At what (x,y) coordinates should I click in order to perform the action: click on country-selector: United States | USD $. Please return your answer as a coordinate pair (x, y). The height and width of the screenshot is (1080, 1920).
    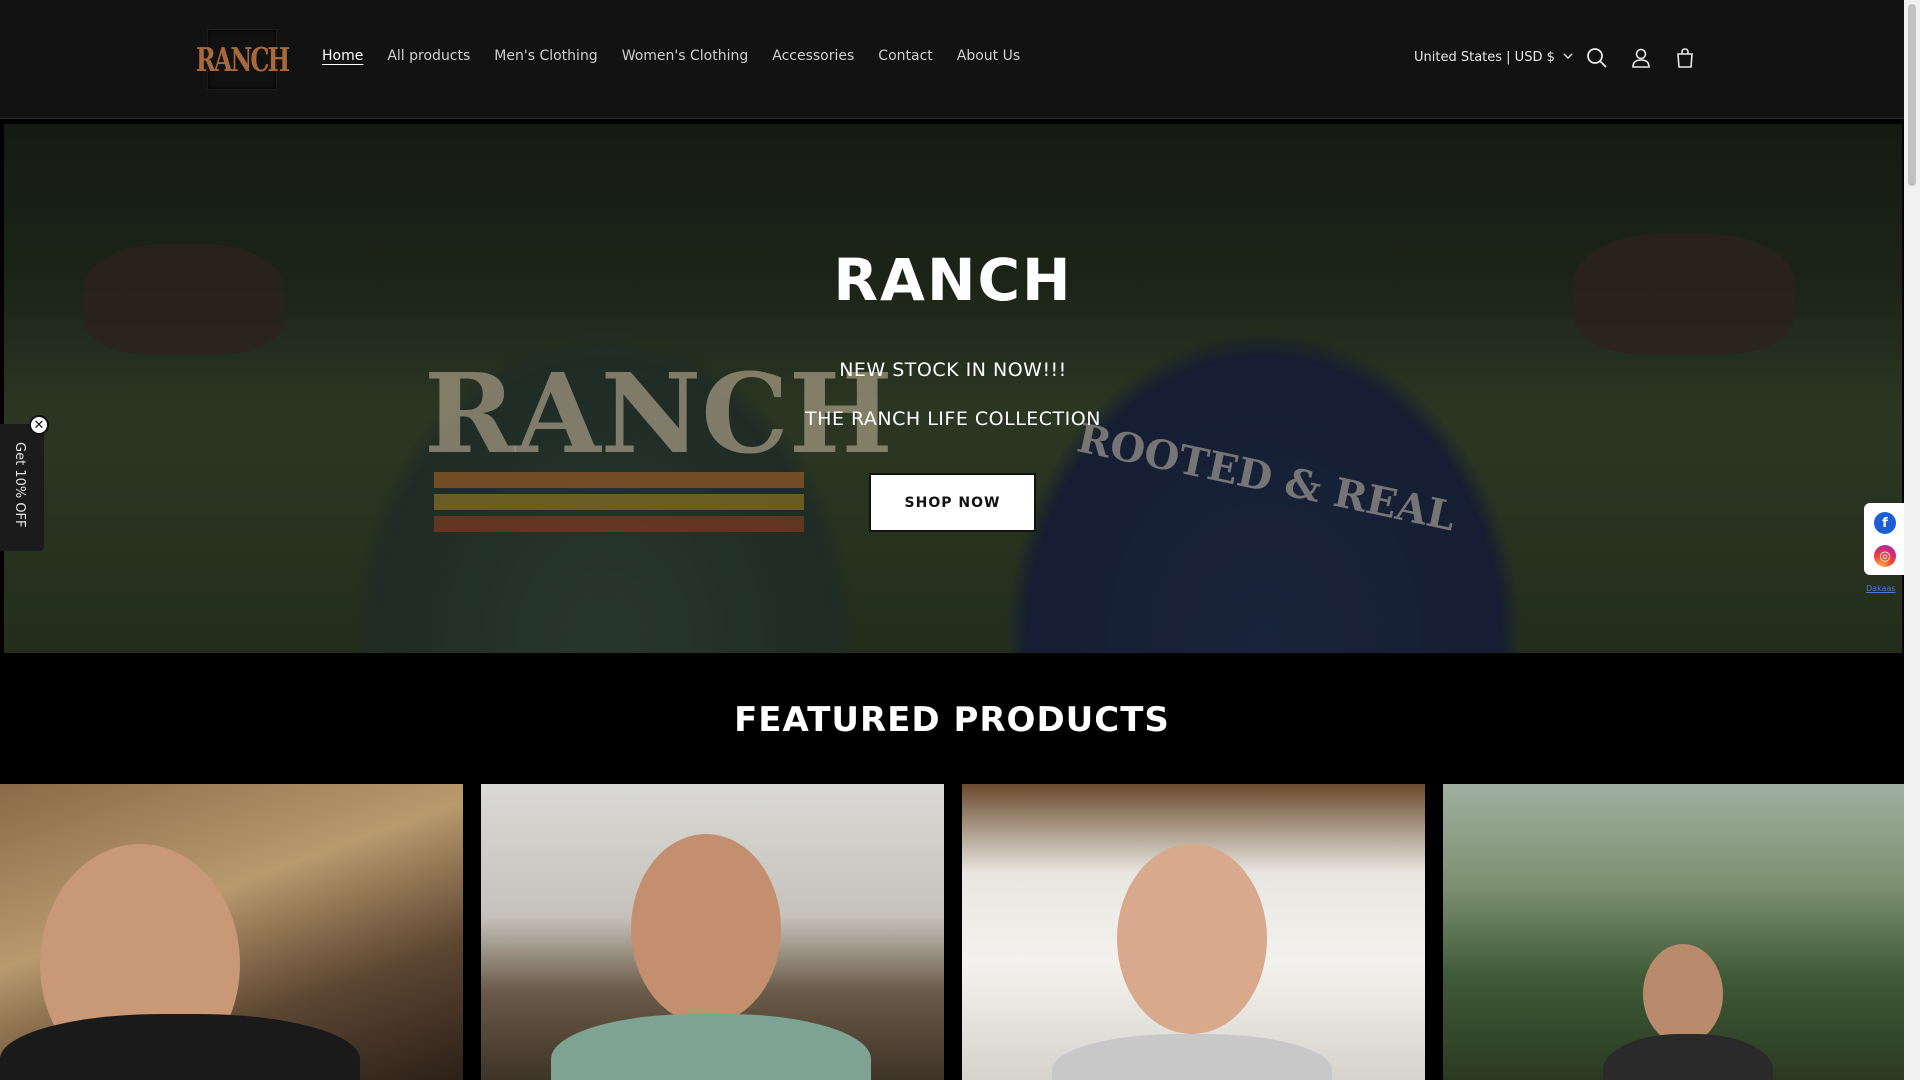
    Looking at the image, I should click on (1493, 57).